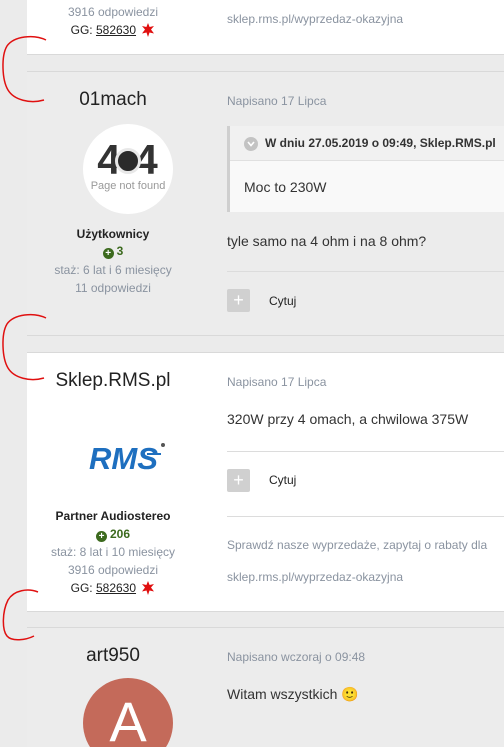  What do you see at coordinates (113, 381) in the screenshot?
I see `author-username: Sklep.RMS.pl` at bounding box center [113, 381].